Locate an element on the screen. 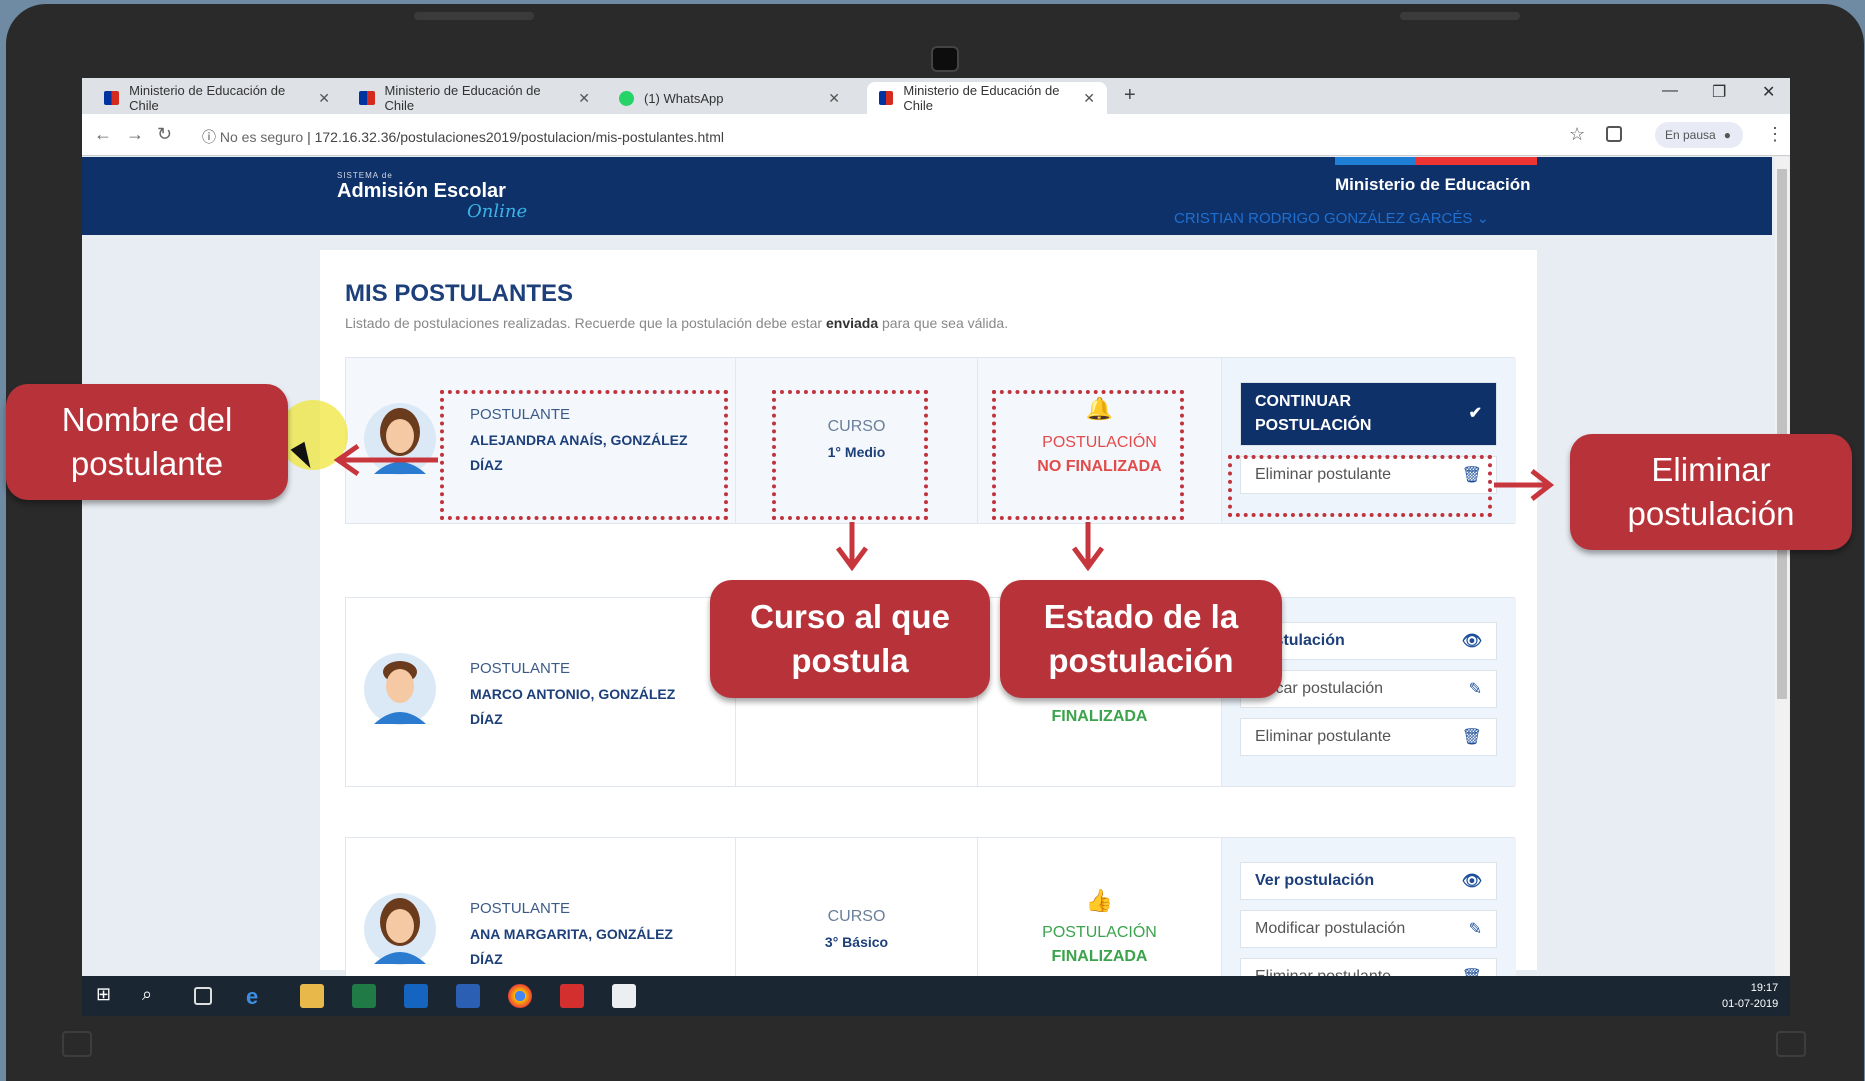  callout-eliminar: Eliminar postulación is located at coordinates (1711, 492).